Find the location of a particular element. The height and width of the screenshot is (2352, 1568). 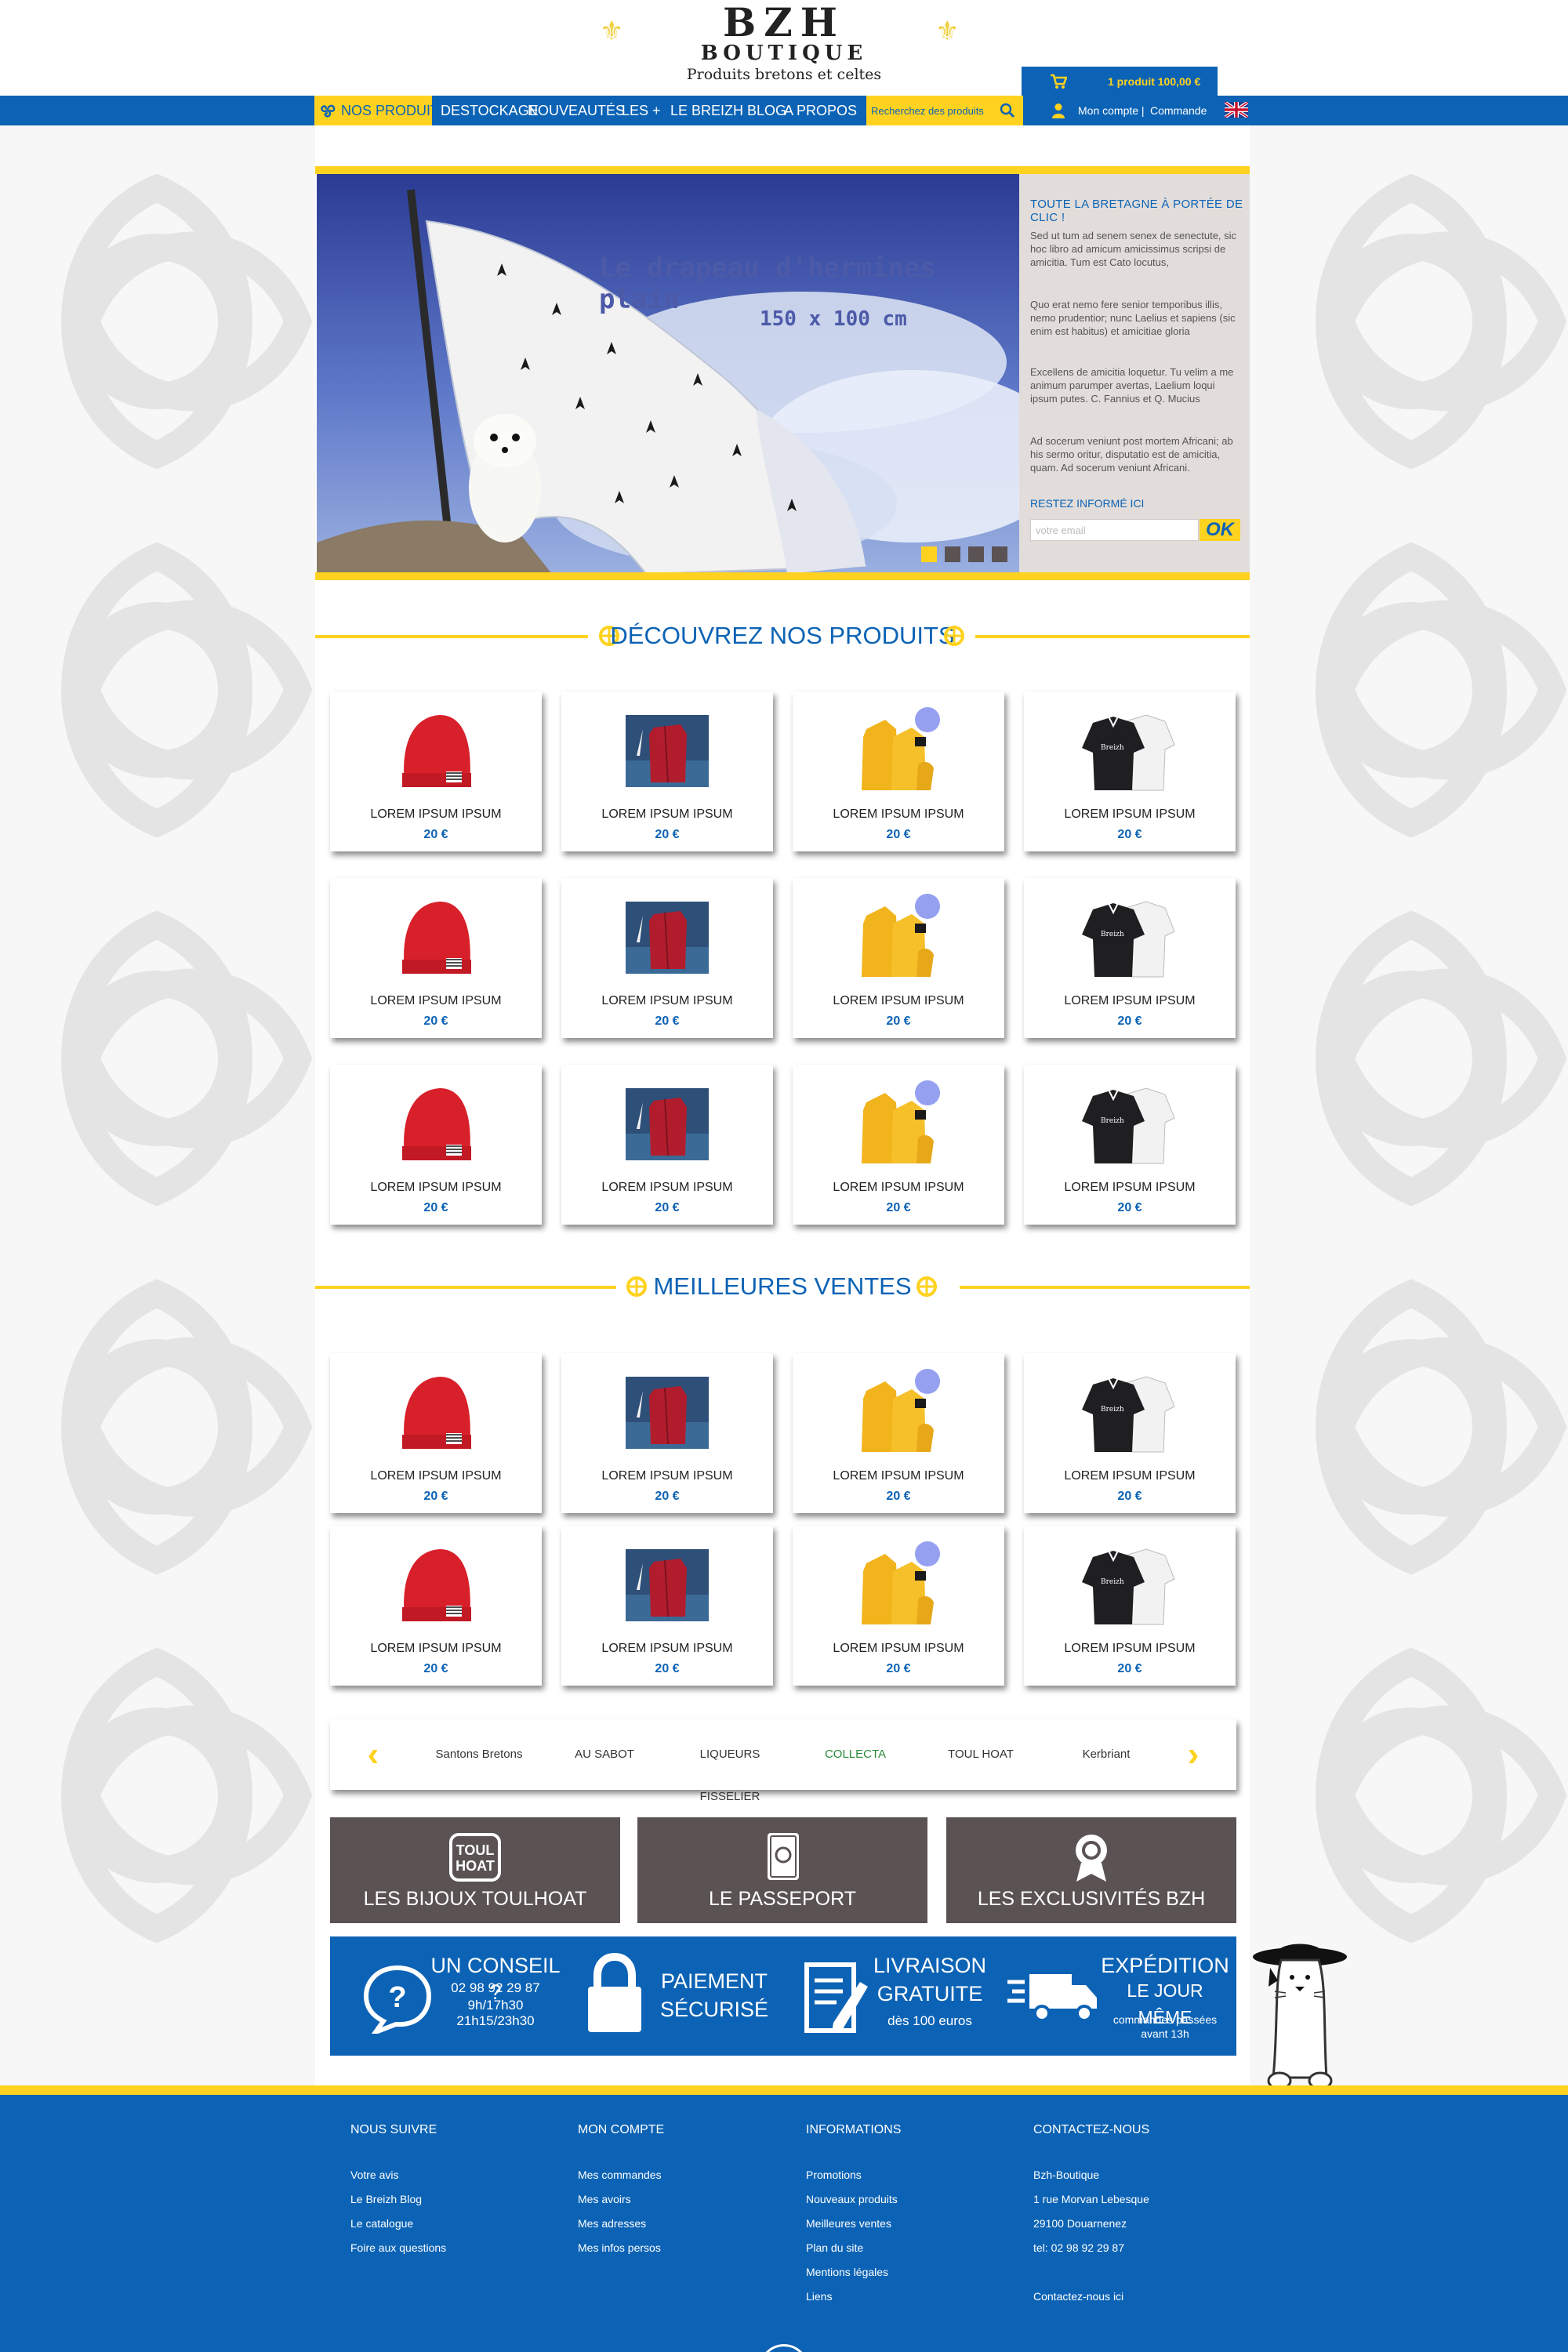

footer-link: Meilleures ventes is located at coordinates (908, 2229).